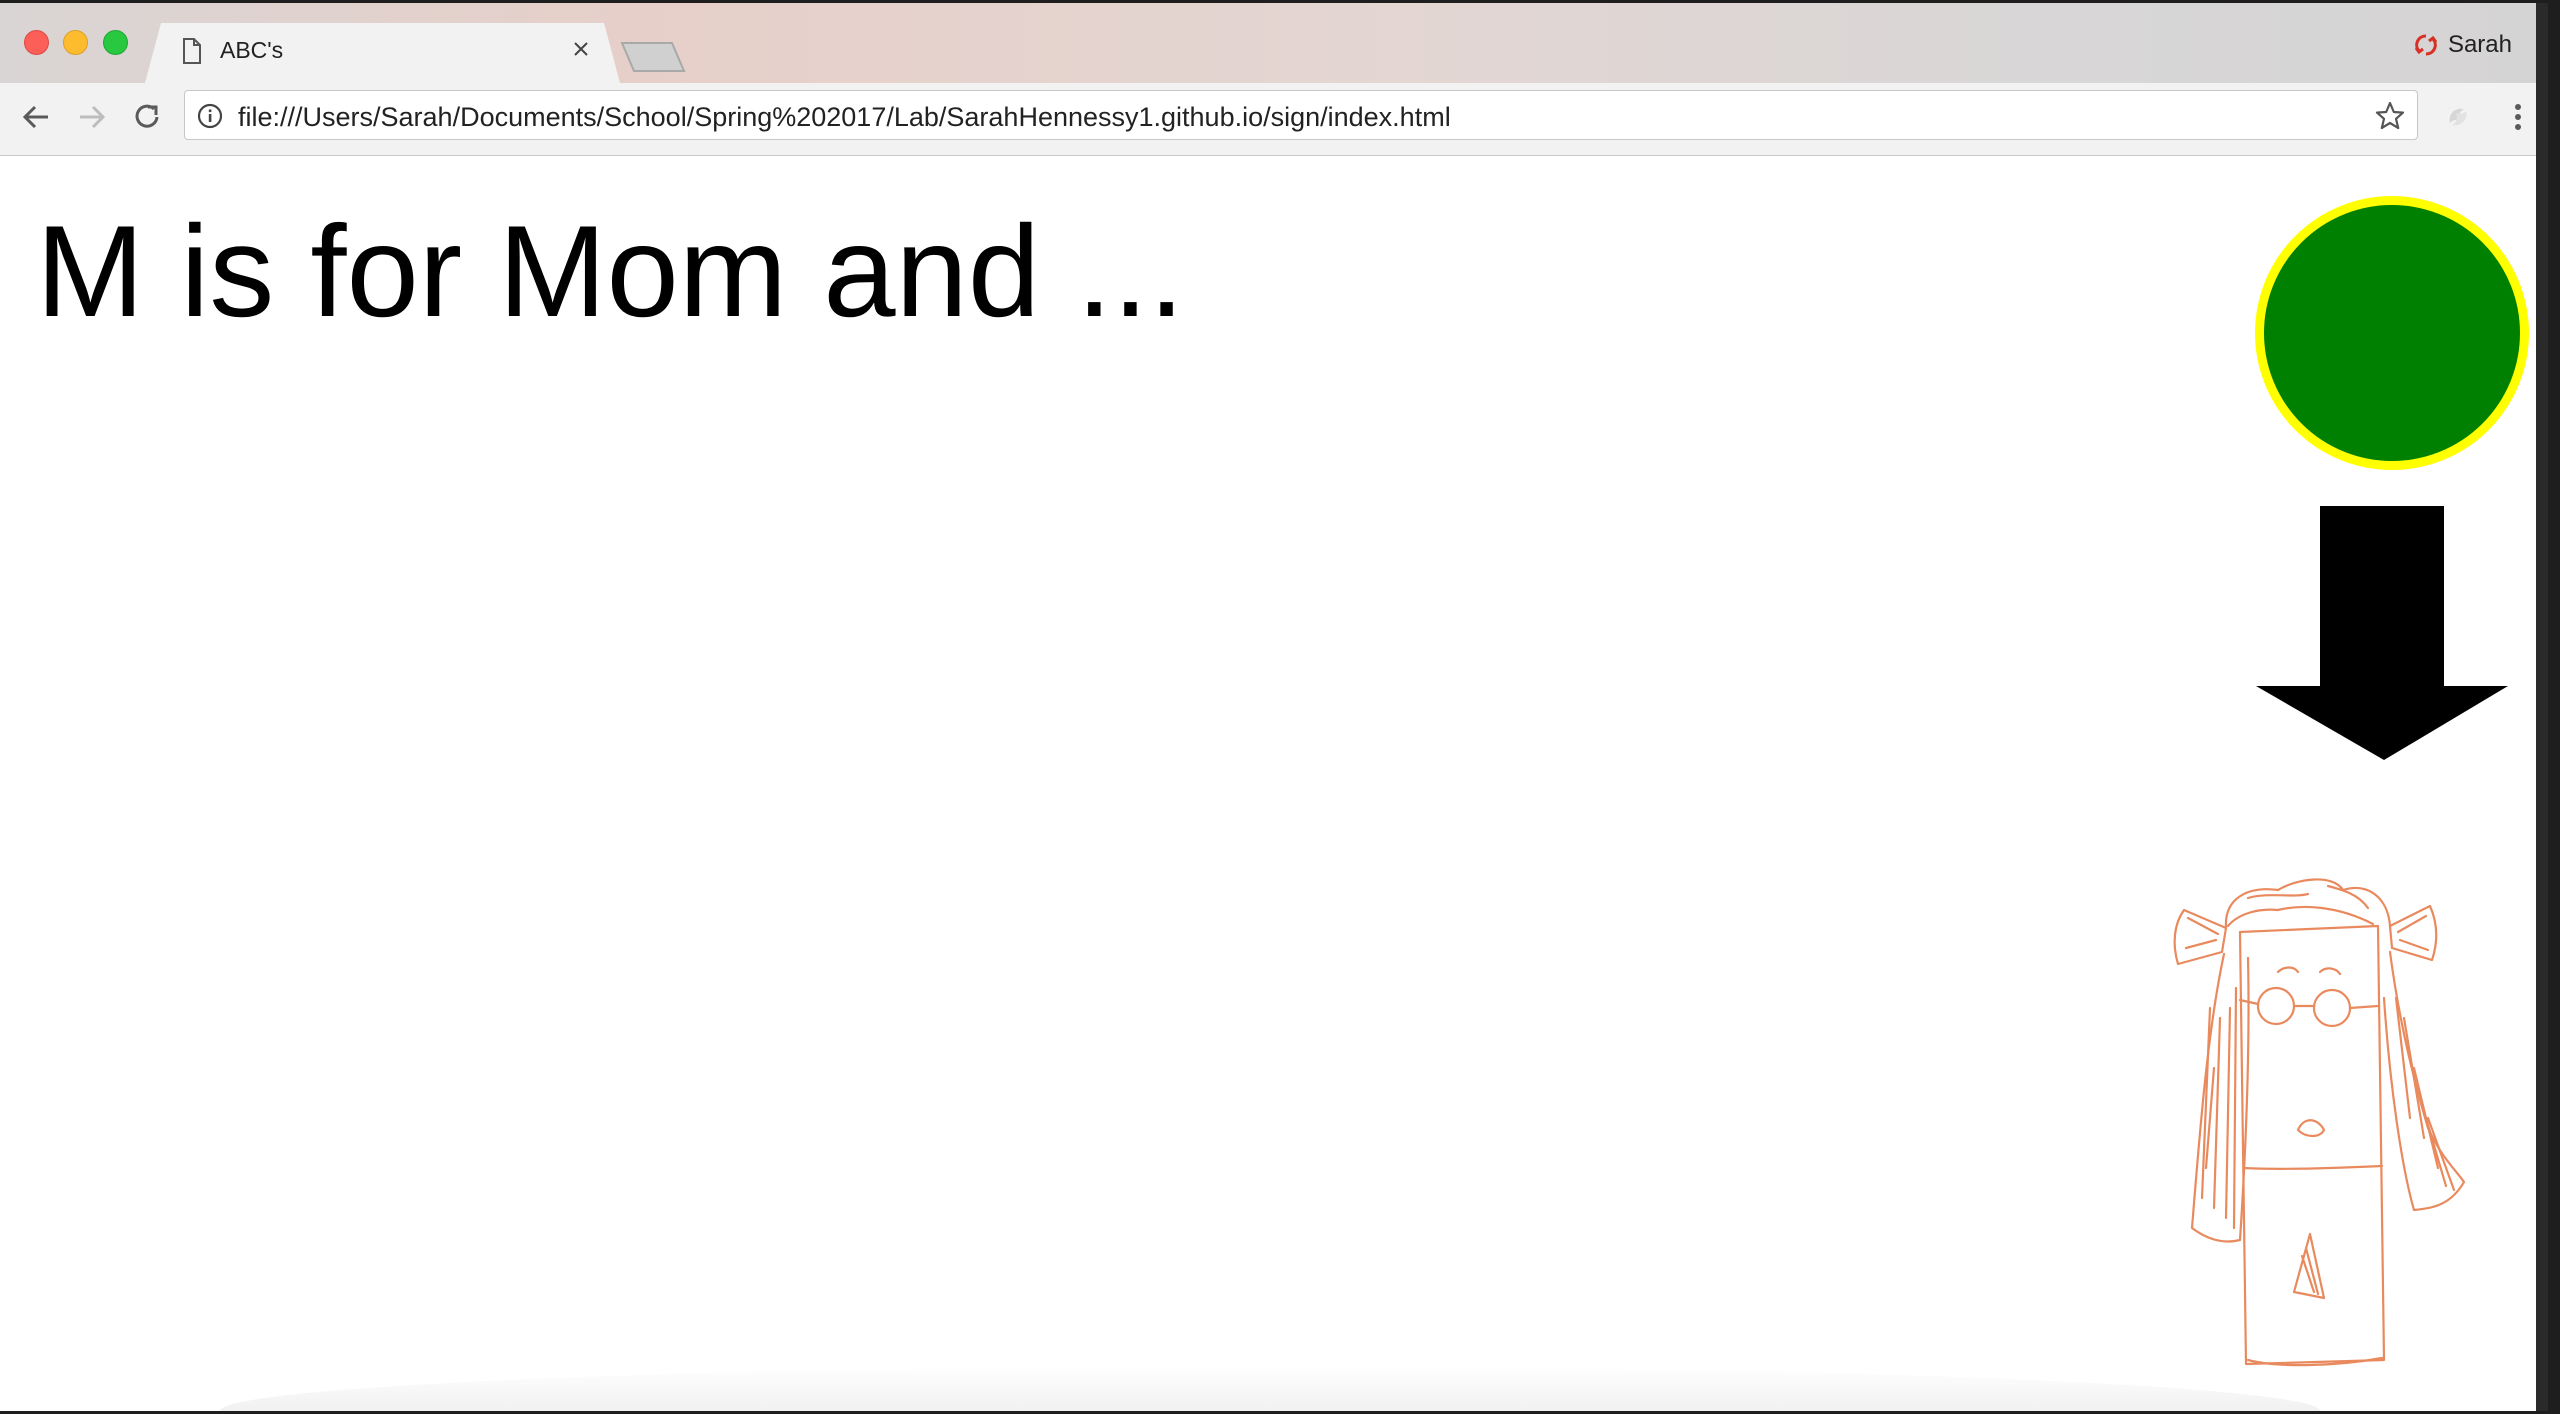  What do you see at coordinates (2426, 45) in the screenshot?
I see `sync-error-icon` at bounding box center [2426, 45].